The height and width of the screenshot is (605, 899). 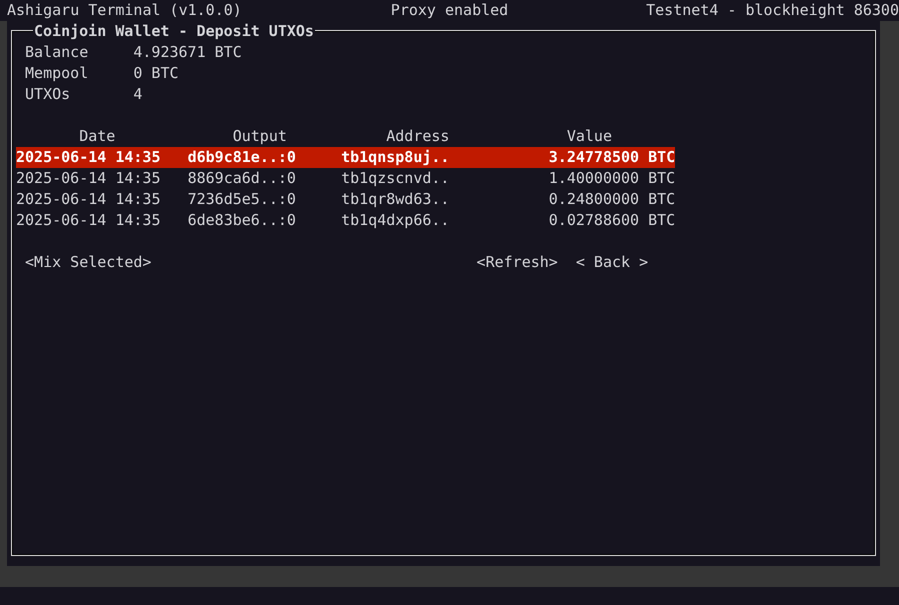 I want to click on utxo-row: 2025-06-14 14:35 7236d5e5..:0 tb1qr8wd63.. 0.24800000 BTC, so click(x=346, y=199).